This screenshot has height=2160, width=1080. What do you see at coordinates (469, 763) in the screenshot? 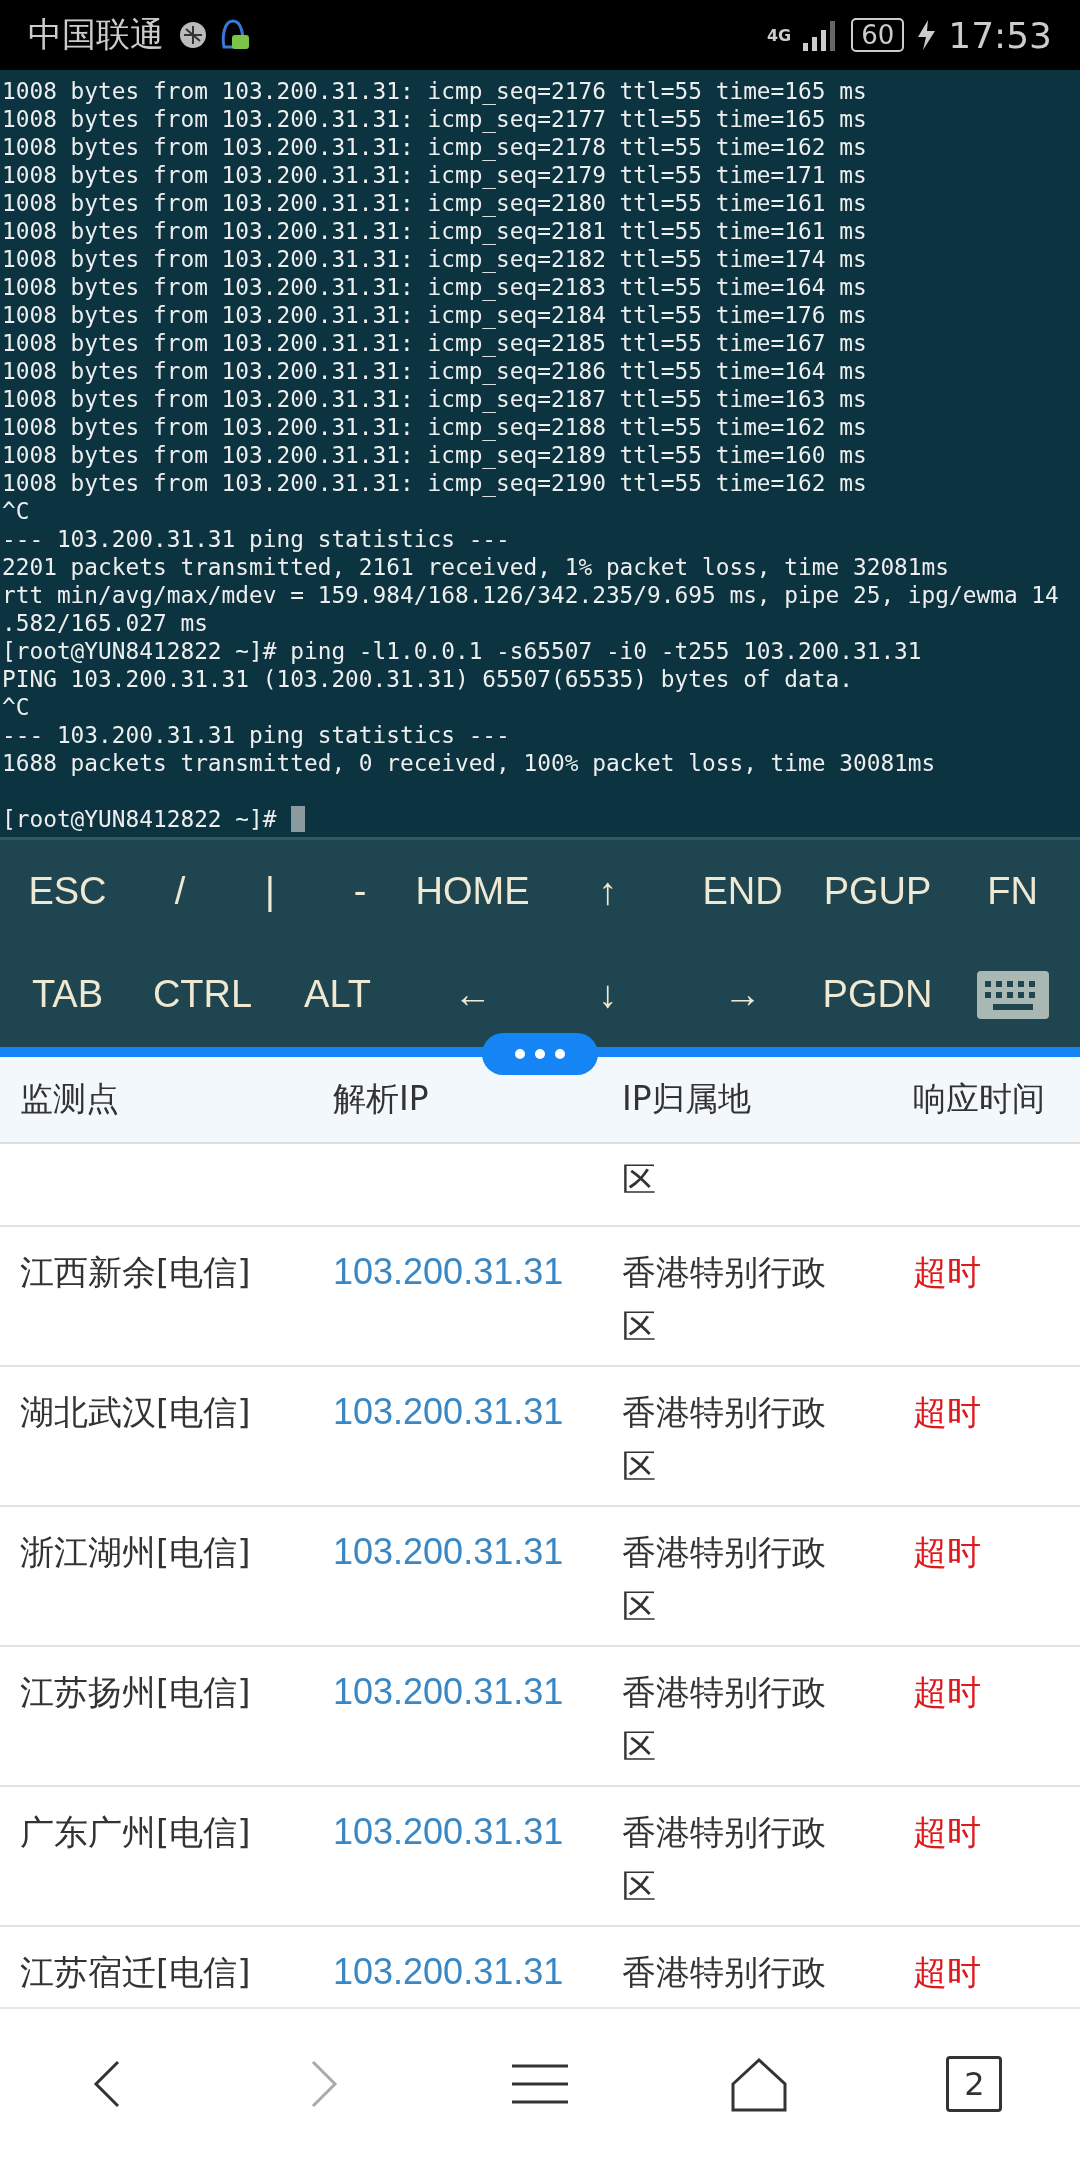
I see `terminal-line: 1688 packets transmitted, 0 received, 100% packet loss, time 30081ms` at bounding box center [469, 763].